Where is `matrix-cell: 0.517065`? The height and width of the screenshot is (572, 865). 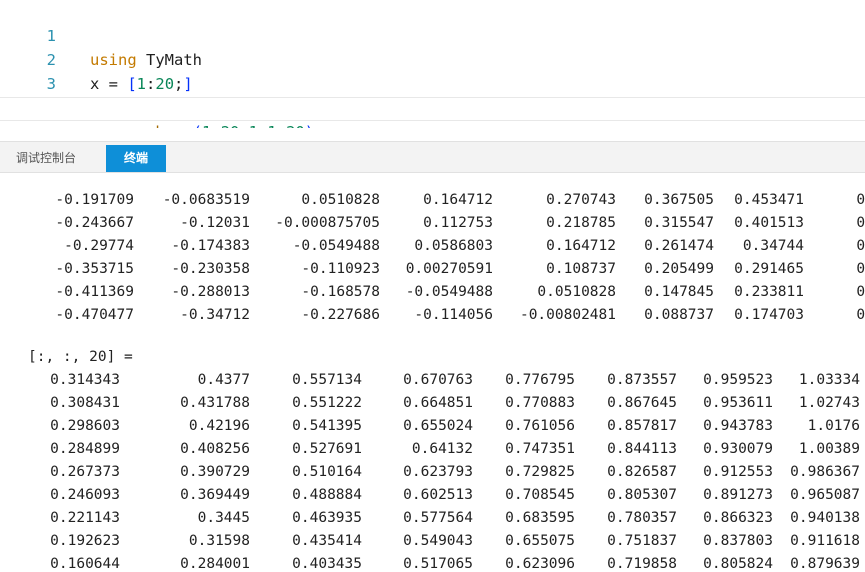
matrix-cell: 0.517065 is located at coordinates (438, 564).